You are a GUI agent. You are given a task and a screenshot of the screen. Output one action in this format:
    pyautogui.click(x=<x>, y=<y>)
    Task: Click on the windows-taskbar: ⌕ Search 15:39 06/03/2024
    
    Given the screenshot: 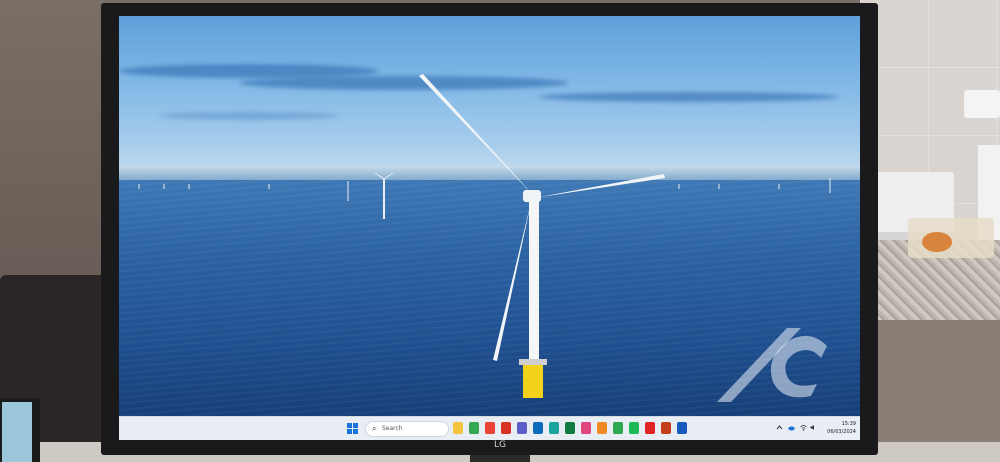 What is the action you would take?
    pyautogui.click(x=489, y=428)
    